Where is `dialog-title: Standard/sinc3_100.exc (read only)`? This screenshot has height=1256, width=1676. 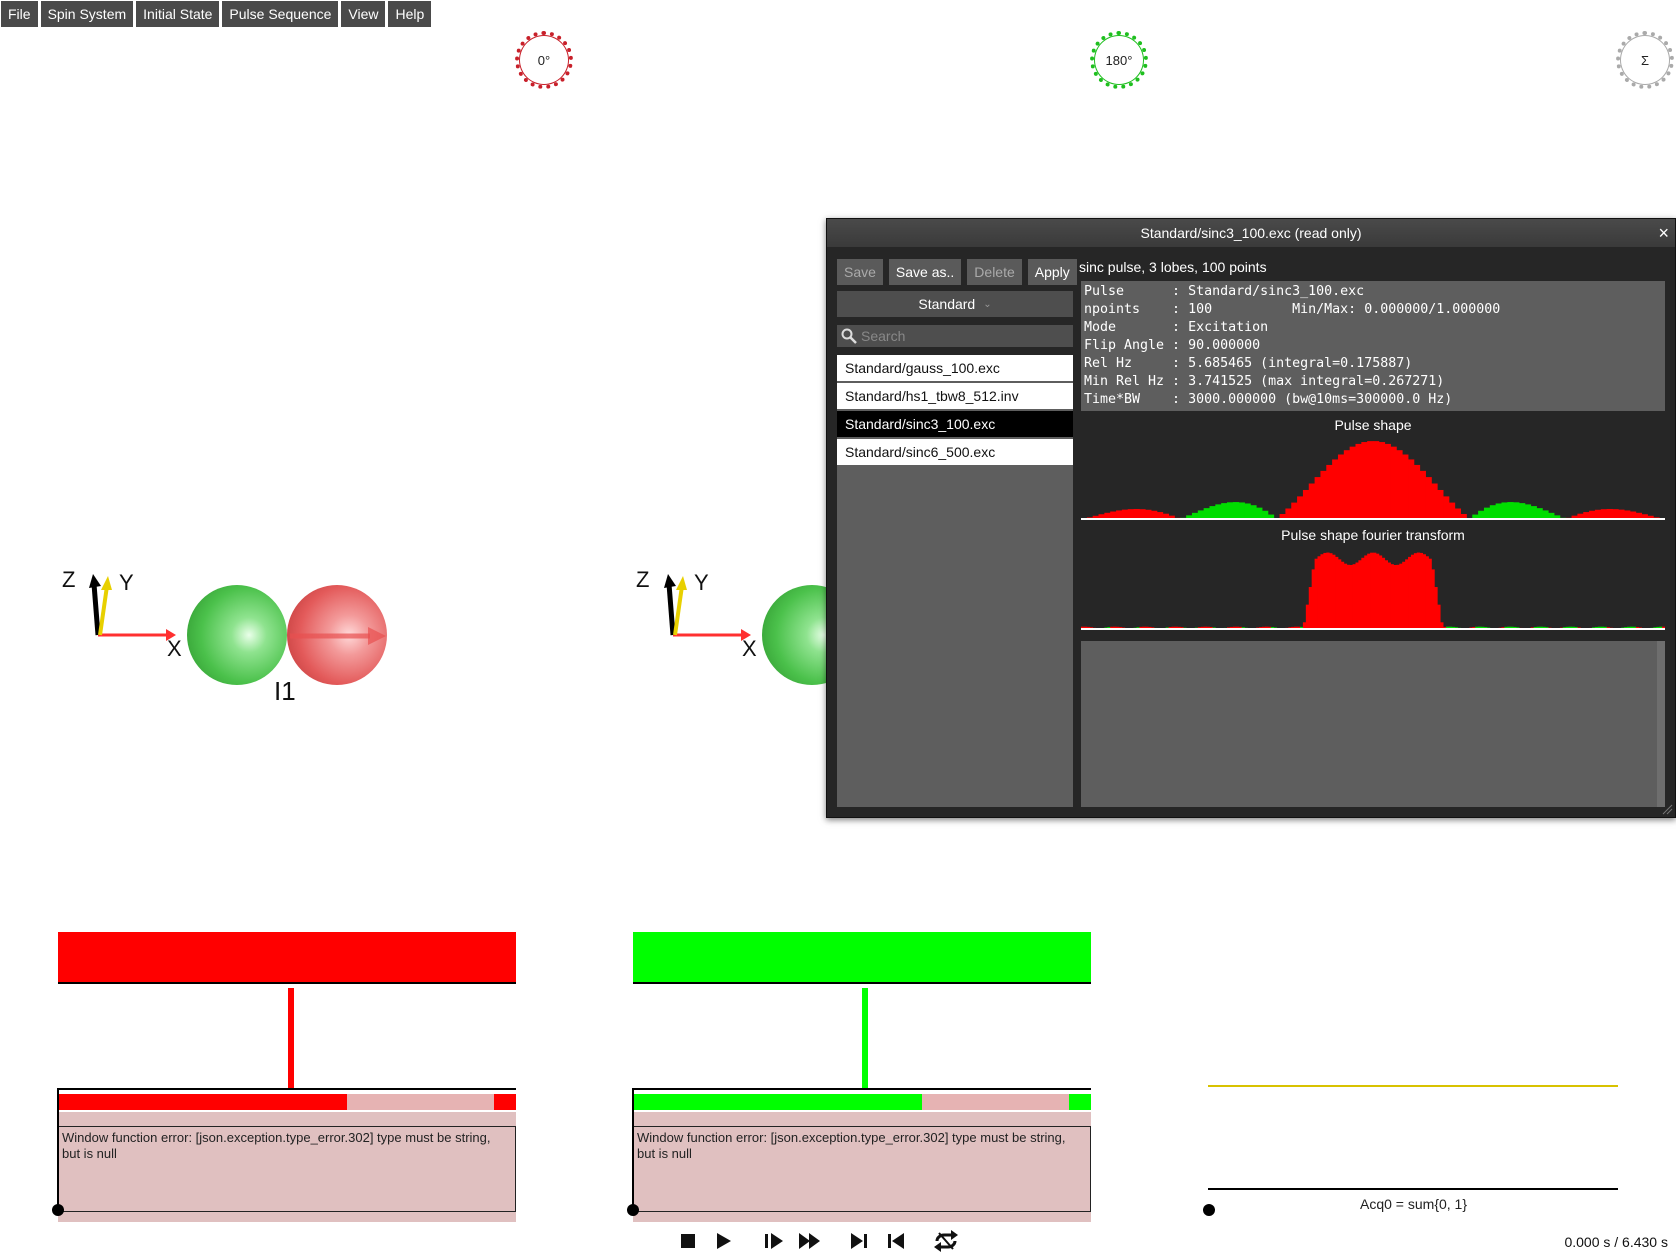
dialog-title: Standard/sinc3_100.exc (read only) is located at coordinates (1251, 233).